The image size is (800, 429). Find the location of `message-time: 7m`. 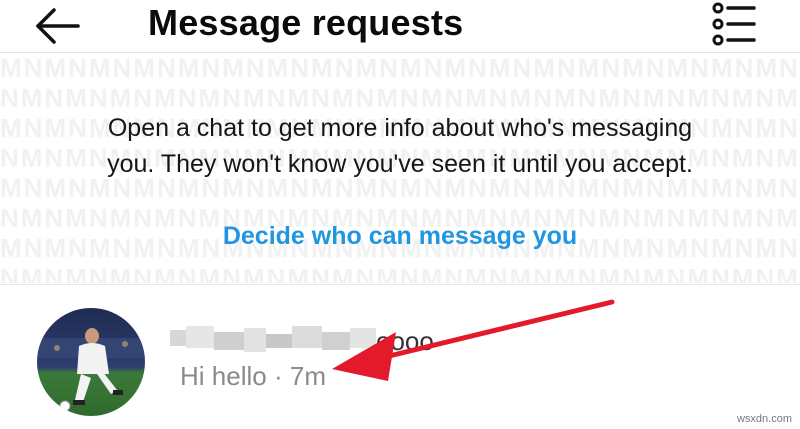

message-time: 7m is located at coordinates (307, 376).